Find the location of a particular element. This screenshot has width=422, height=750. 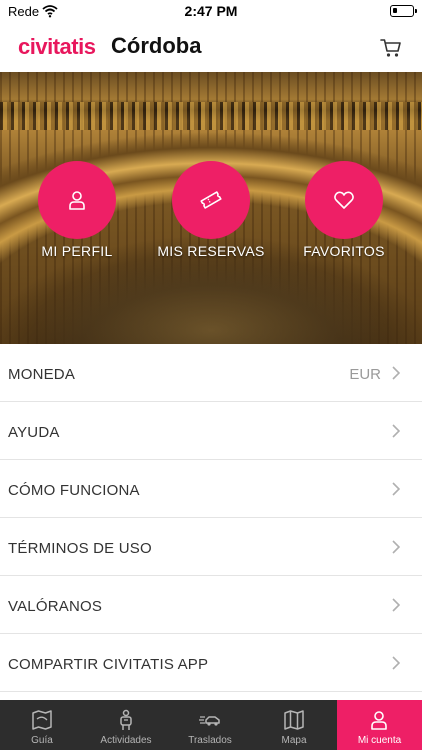

profile-button is located at coordinates (77, 200).